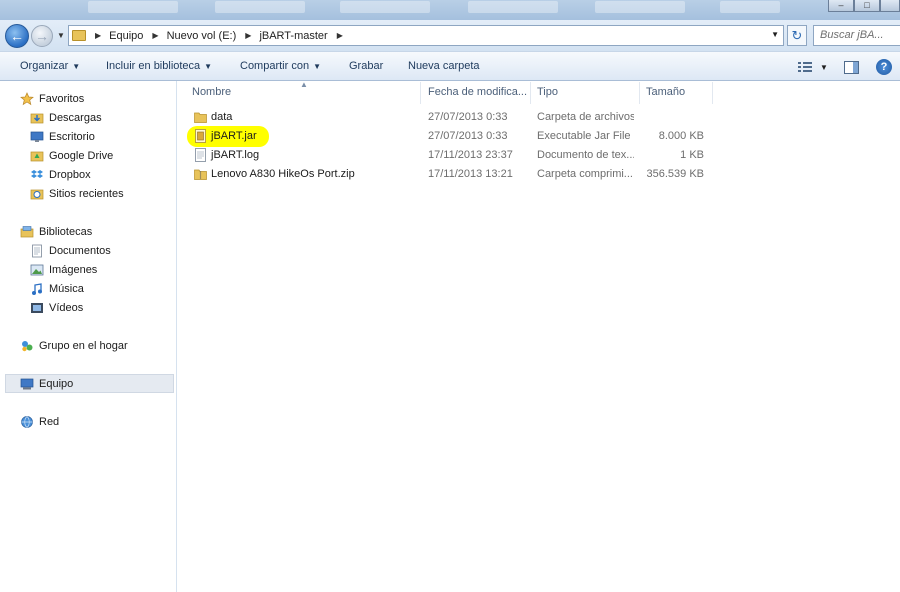 The image size is (900, 592). What do you see at coordinates (37, 288) in the screenshot?
I see `music-icon` at bounding box center [37, 288].